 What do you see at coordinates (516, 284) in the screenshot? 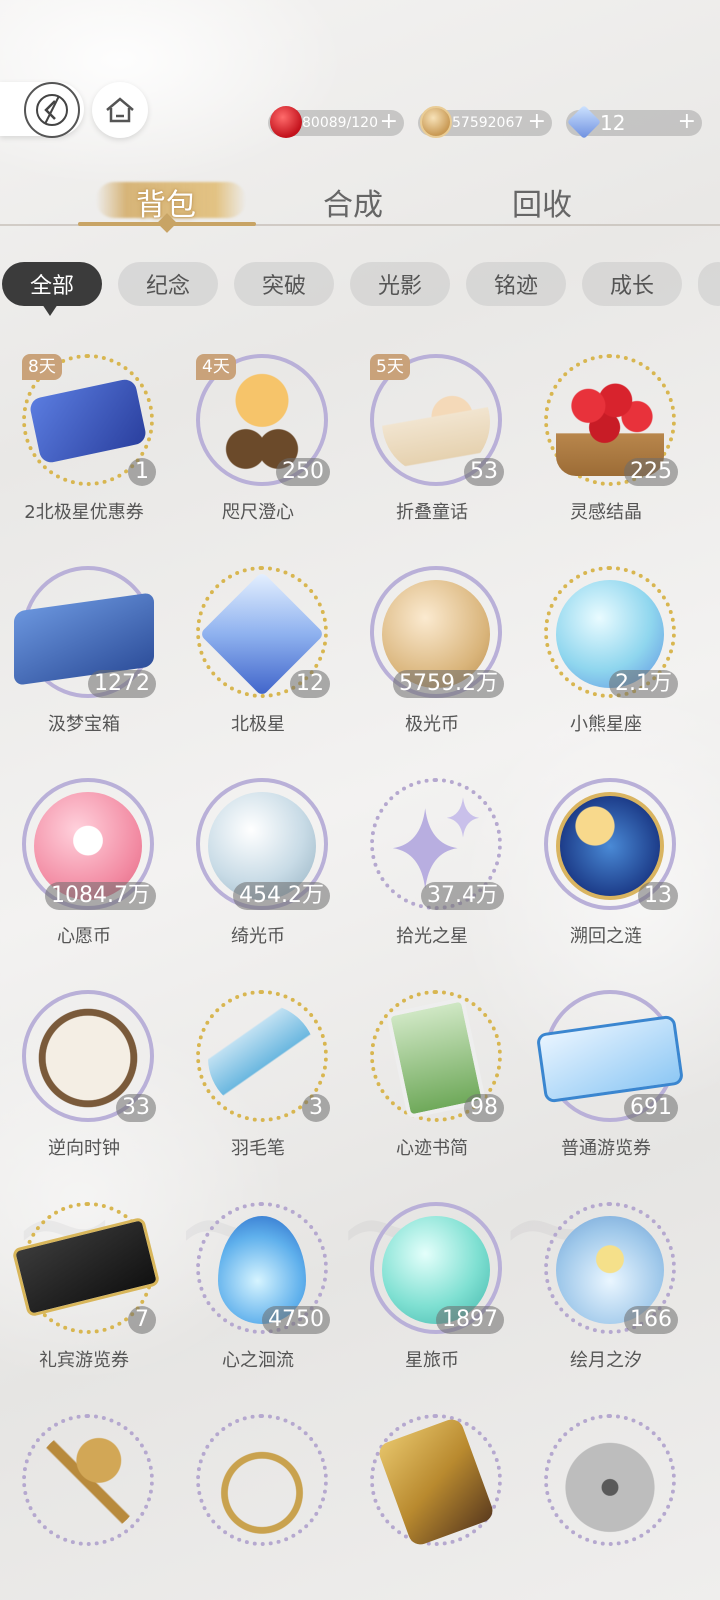
I see `filter-inscription: 铭迹` at bounding box center [516, 284].